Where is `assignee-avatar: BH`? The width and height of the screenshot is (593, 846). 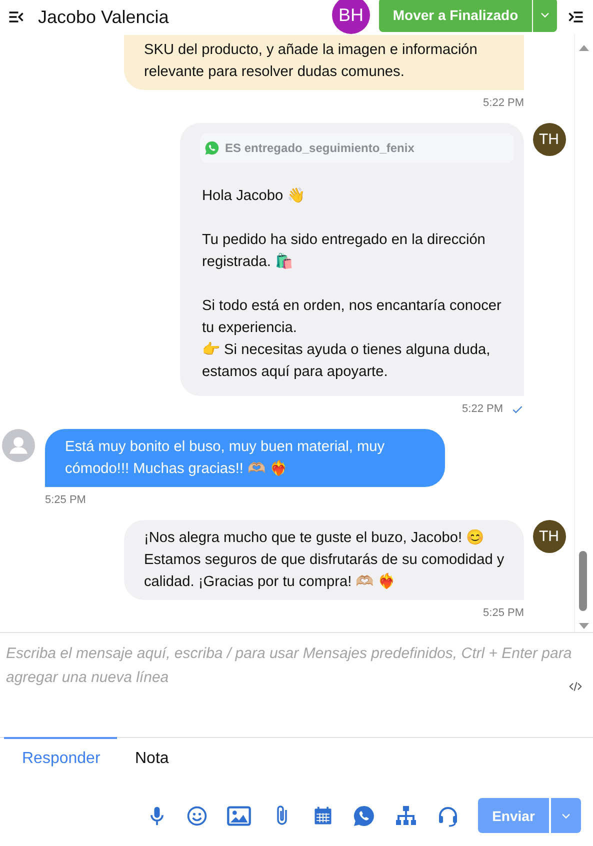 assignee-avatar: BH is located at coordinates (351, 17).